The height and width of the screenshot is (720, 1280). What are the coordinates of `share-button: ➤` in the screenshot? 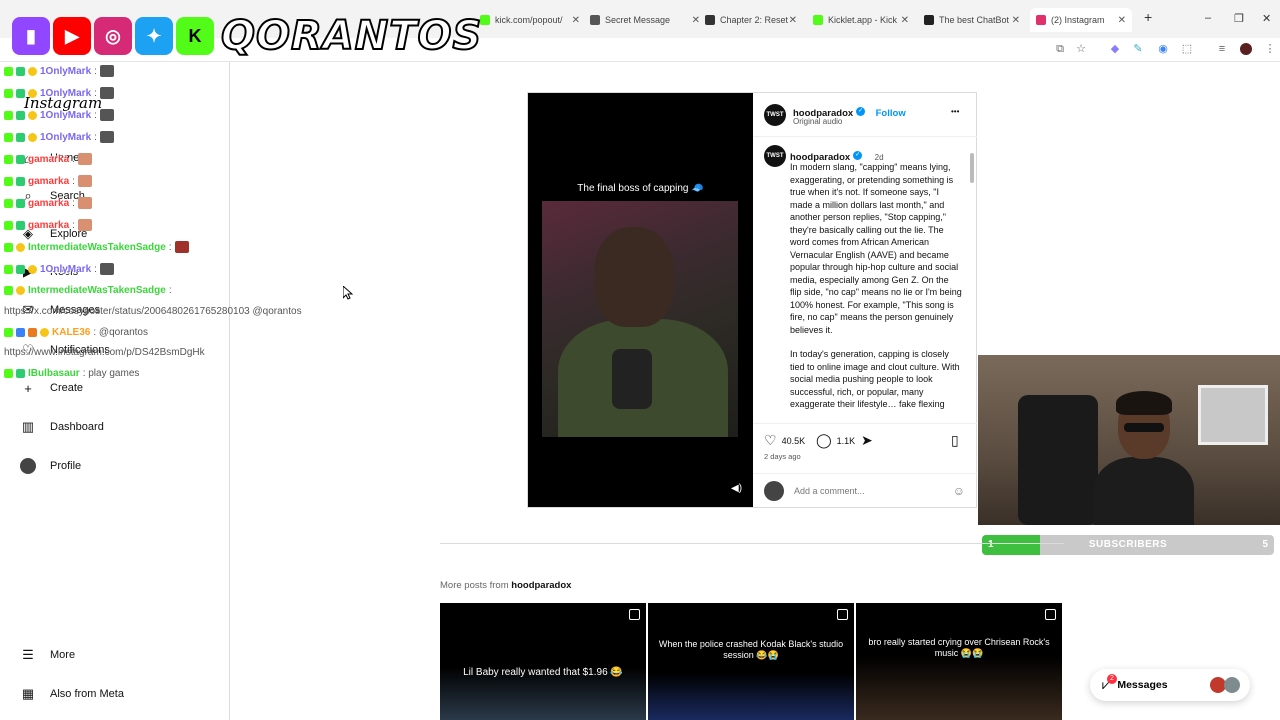 It's located at (867, 440).